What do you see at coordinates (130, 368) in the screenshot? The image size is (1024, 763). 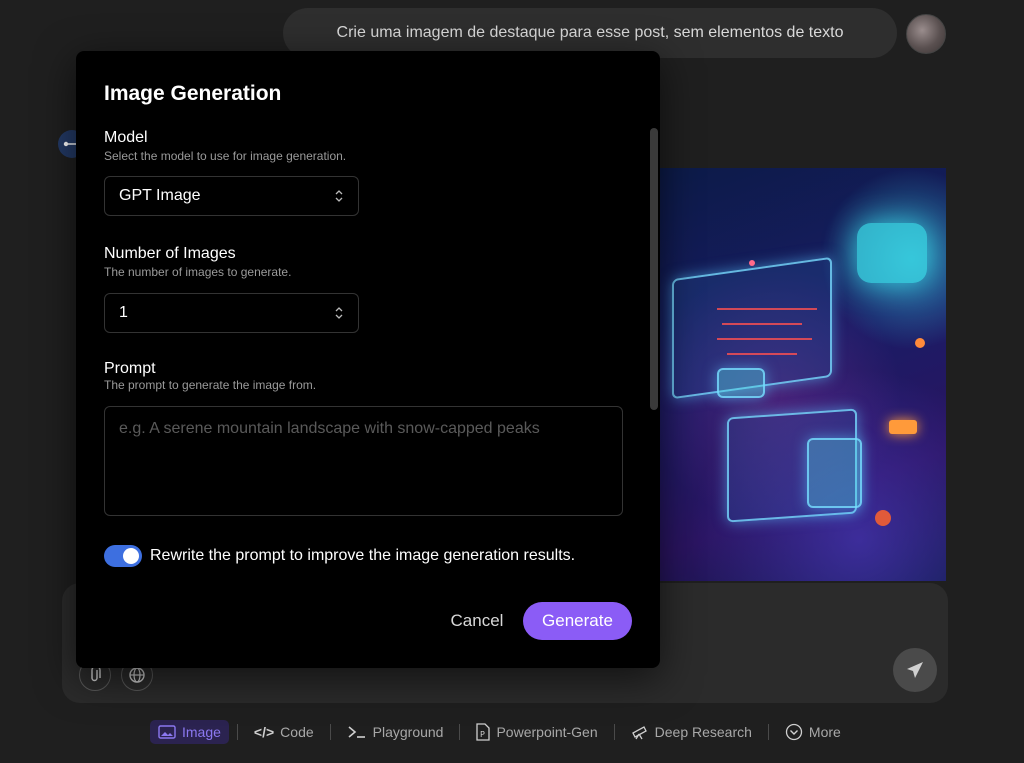 I see `prompt-label: Prompt` at bounding box center [130, 368].